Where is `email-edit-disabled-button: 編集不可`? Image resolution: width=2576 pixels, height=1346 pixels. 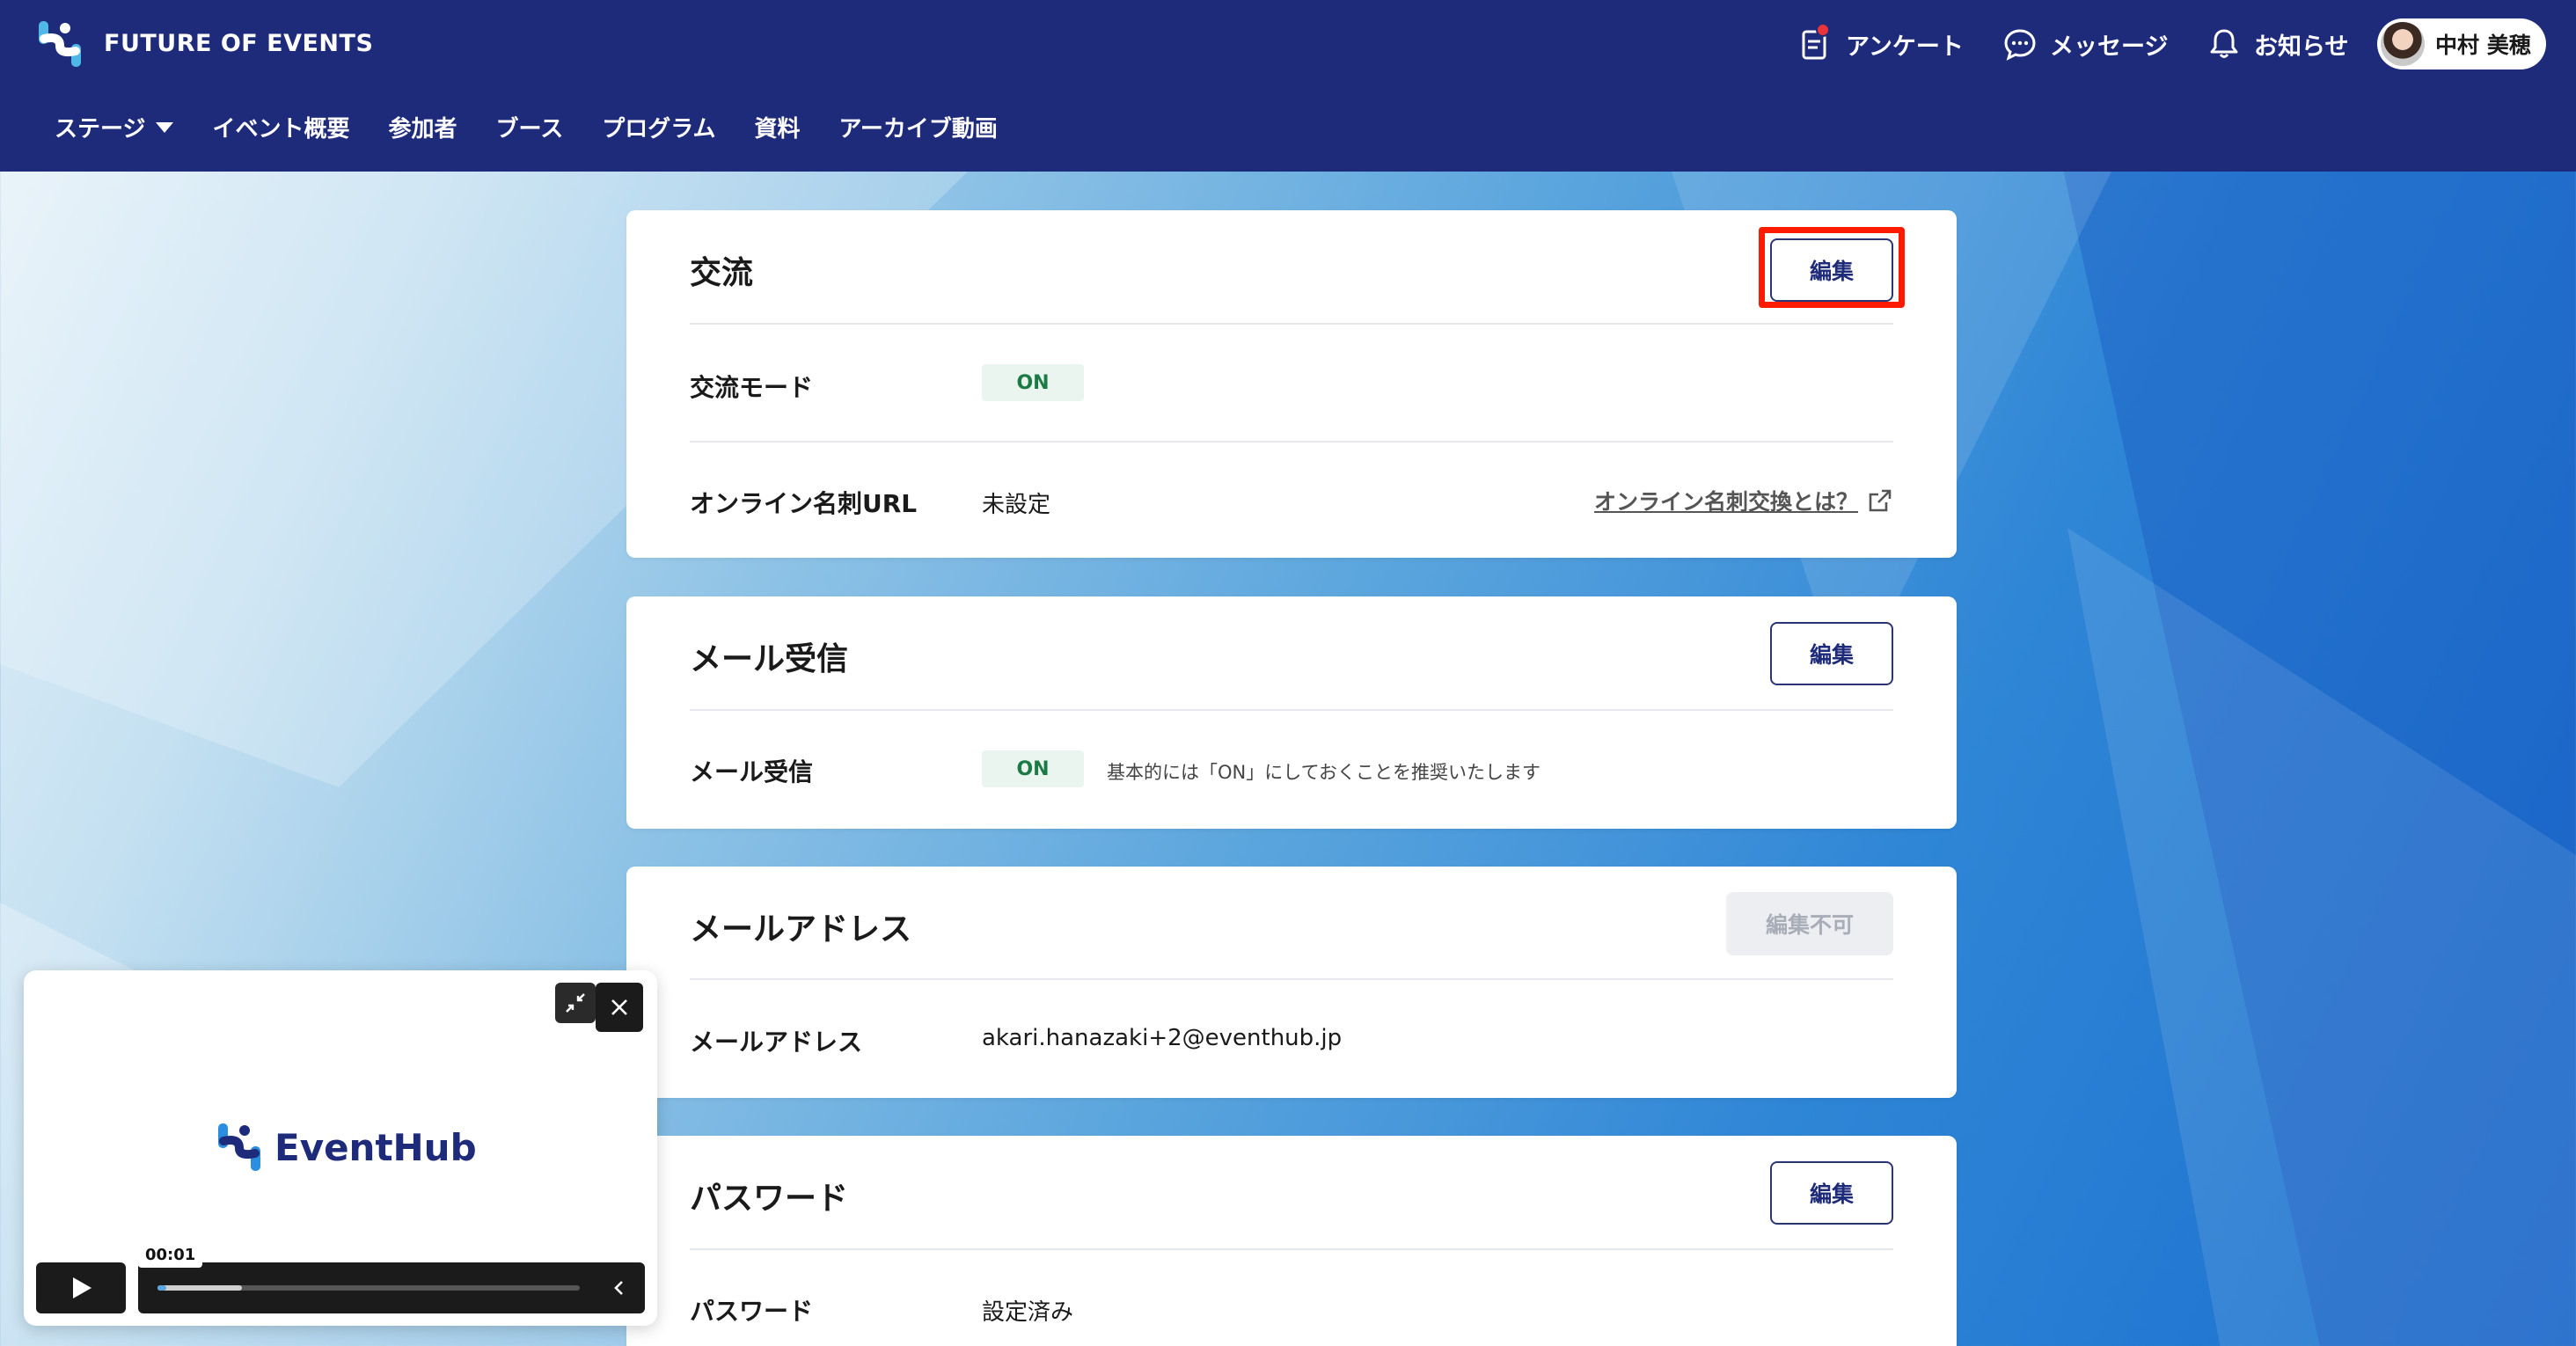 email-edit-disabled-button: 編集不可 is located at coordinates (1809, 923).